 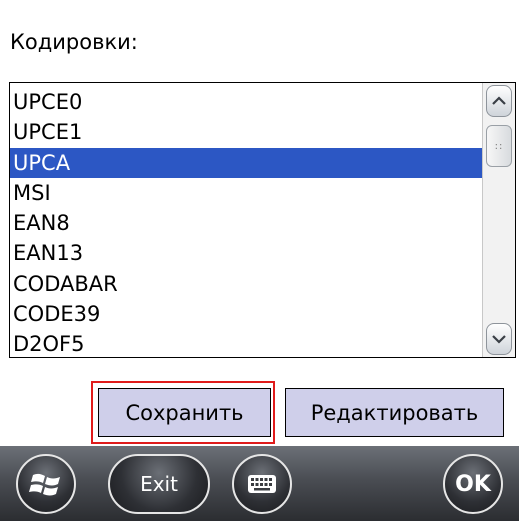 I want to click on vertical-scrollbar: ::, so click(x=498, y=220).